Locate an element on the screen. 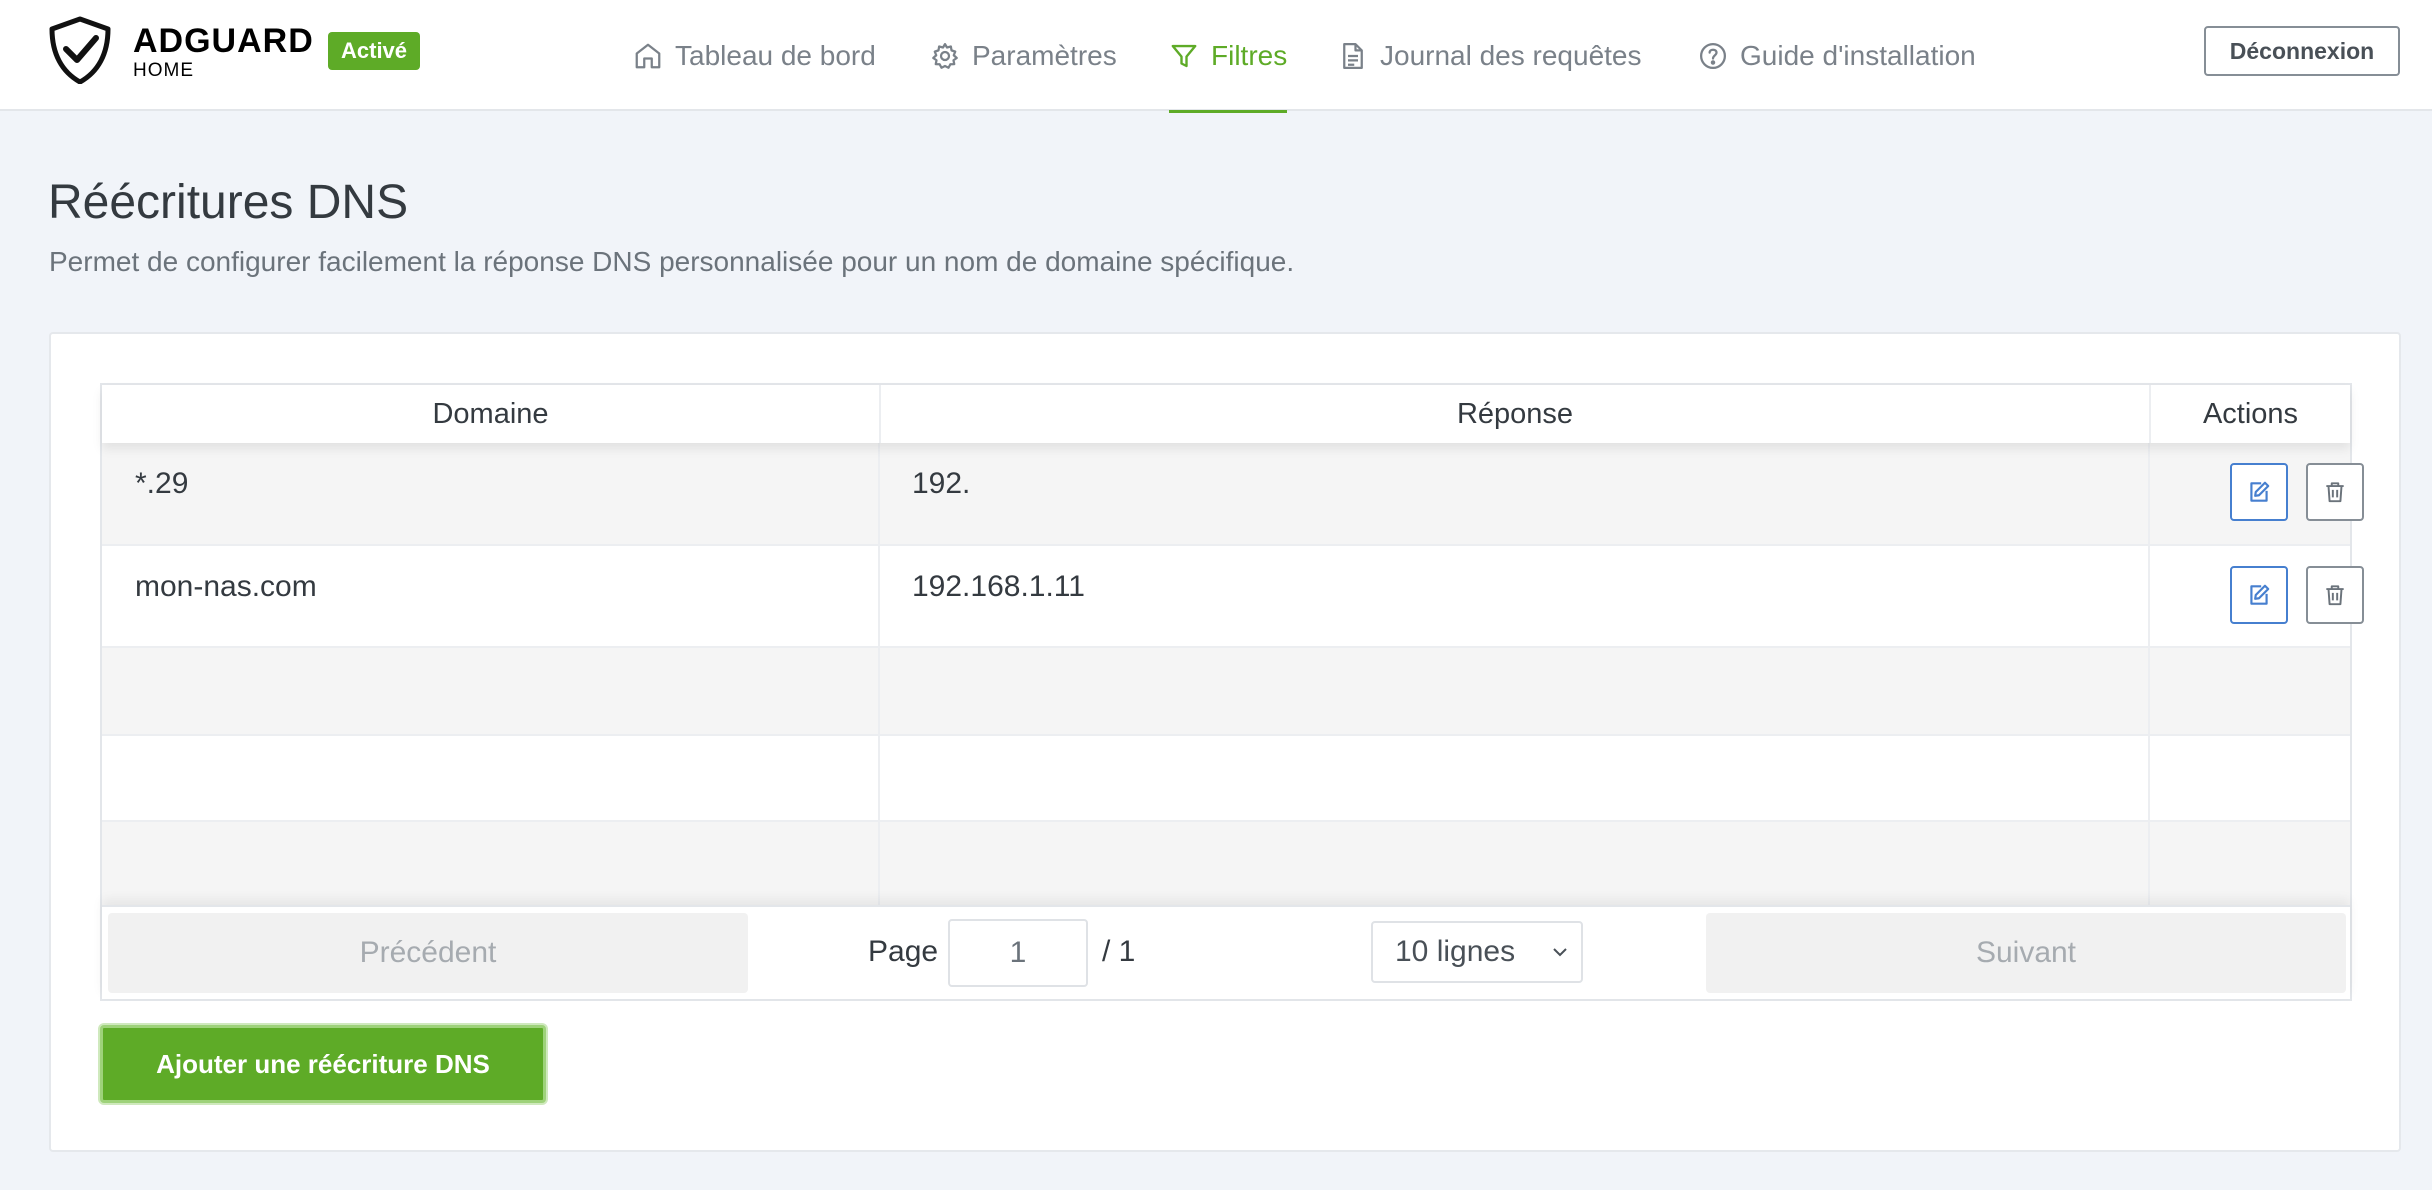 The image size is (2432, 1190). answer-cell: 192.168.1.11 is located at coordinates (998, 586).